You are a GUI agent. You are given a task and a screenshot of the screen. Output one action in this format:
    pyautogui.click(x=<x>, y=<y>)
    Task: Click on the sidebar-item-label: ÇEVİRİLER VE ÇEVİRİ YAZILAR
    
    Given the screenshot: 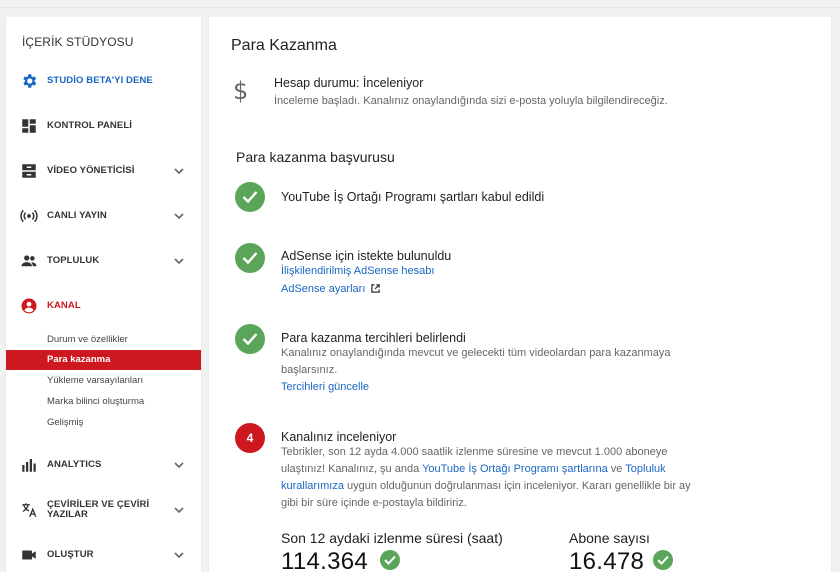 What is the action you would take?
    pyautogui.click(x=98, y=509)
    